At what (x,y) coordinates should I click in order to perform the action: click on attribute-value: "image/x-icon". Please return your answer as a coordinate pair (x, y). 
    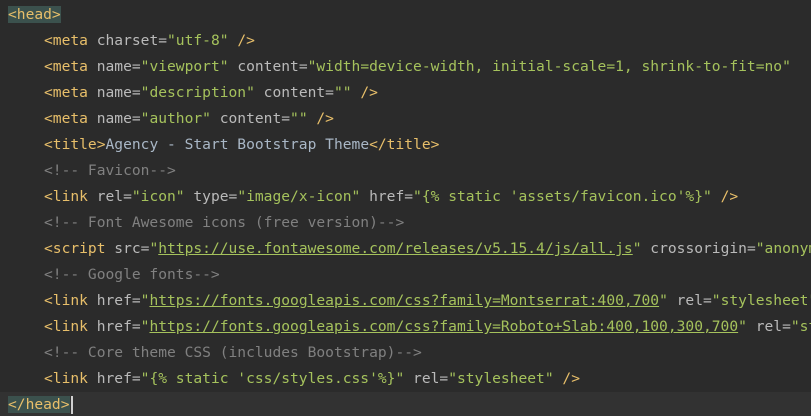
    Looking at the image, I should click on (299, 196).